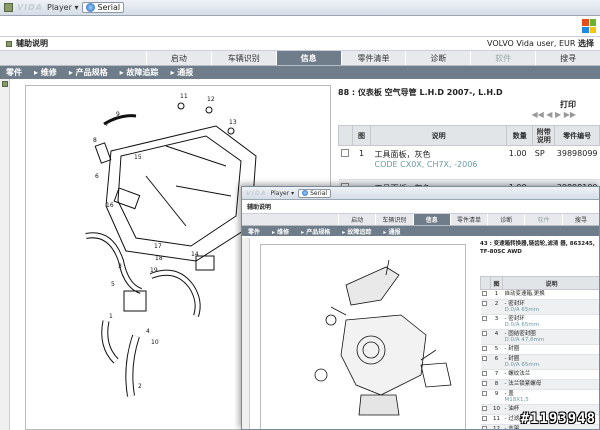 Image resolution: width=600 pixels, height=430 pixels. I want to click on callout-label: 5, so click(113, 284).